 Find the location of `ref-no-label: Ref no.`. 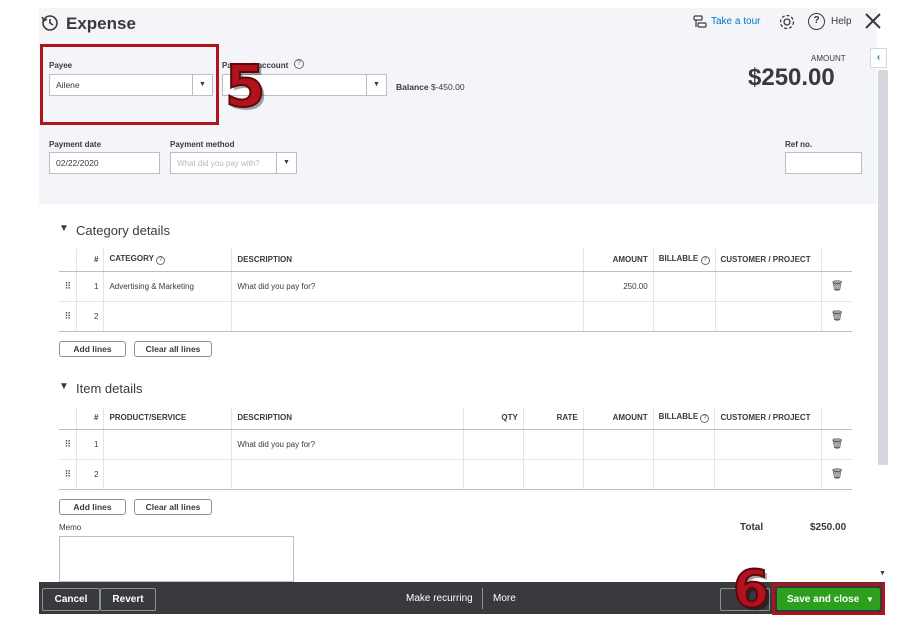

ref-no-label: Ref no. is located at coordinates (799, 144).